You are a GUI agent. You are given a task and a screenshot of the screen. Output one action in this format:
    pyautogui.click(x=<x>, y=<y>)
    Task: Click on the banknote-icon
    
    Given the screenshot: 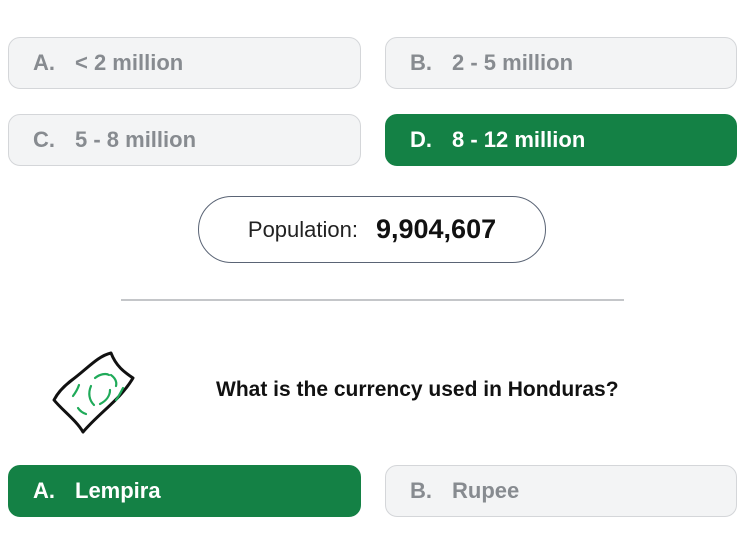 What is the action you would take?
    pyautogui.click(x=94, y=392)
    